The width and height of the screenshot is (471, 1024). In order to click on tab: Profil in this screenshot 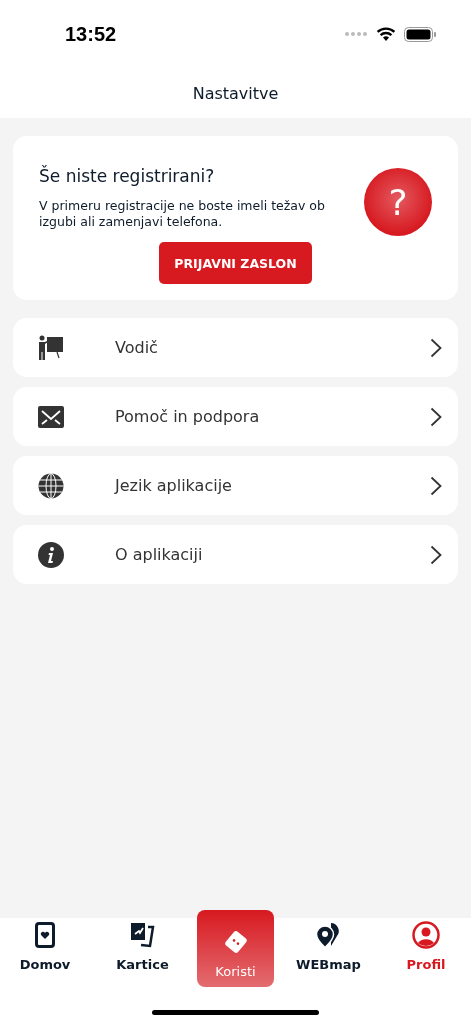, I will do `click(426, 945)`.